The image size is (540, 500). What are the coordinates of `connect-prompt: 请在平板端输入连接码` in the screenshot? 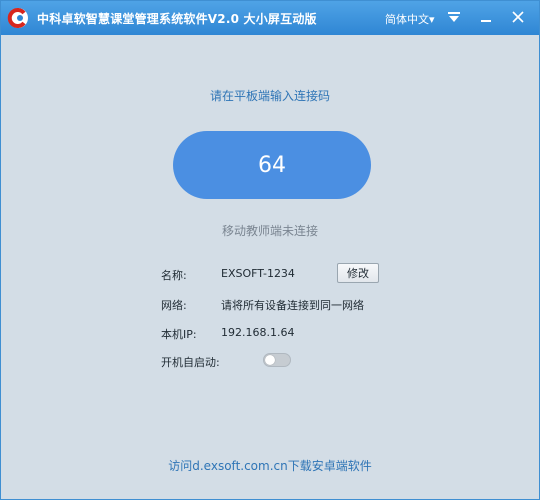 It's located at (269, 96).